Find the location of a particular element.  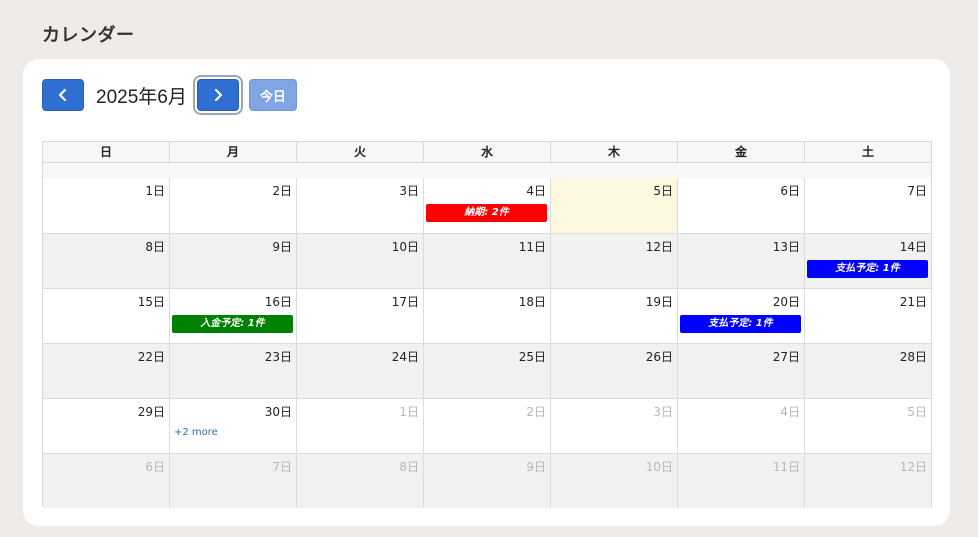

day-number: 29日 is located at coordinates (151, 411).